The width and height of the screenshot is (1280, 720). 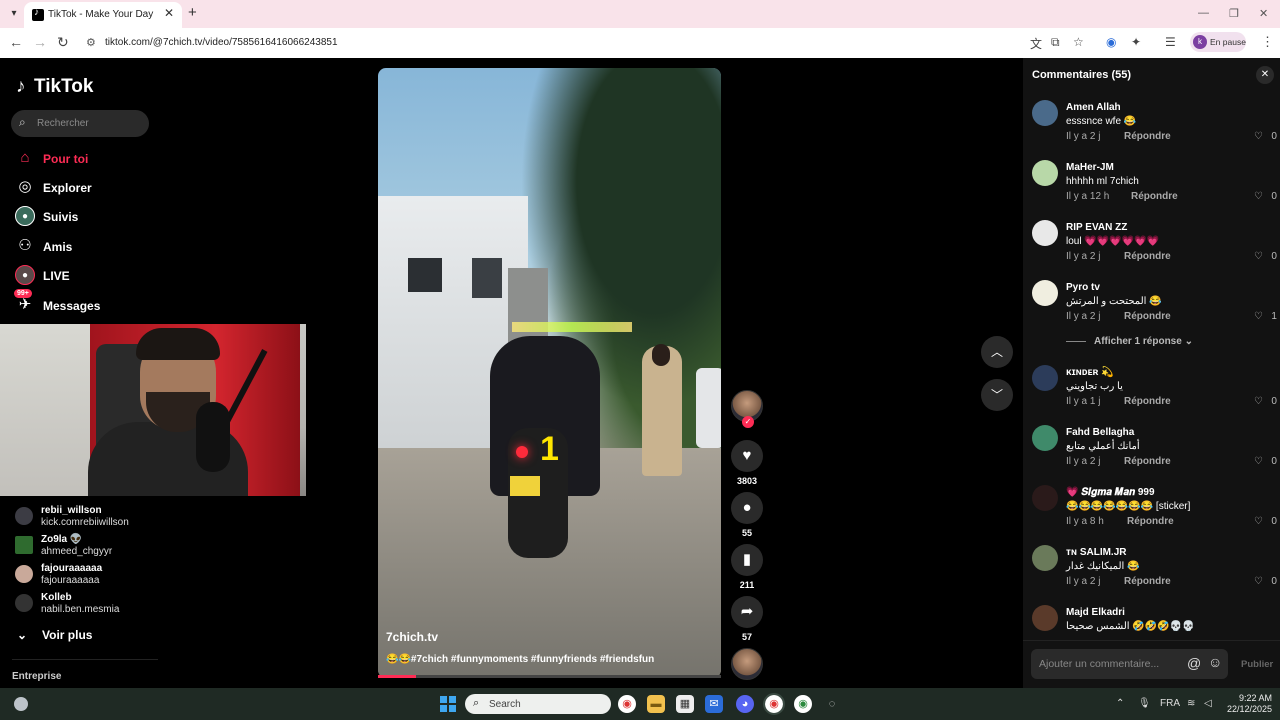 I want to click on comment-author: Fahd Bellagha, so click(x=1100, y=432).